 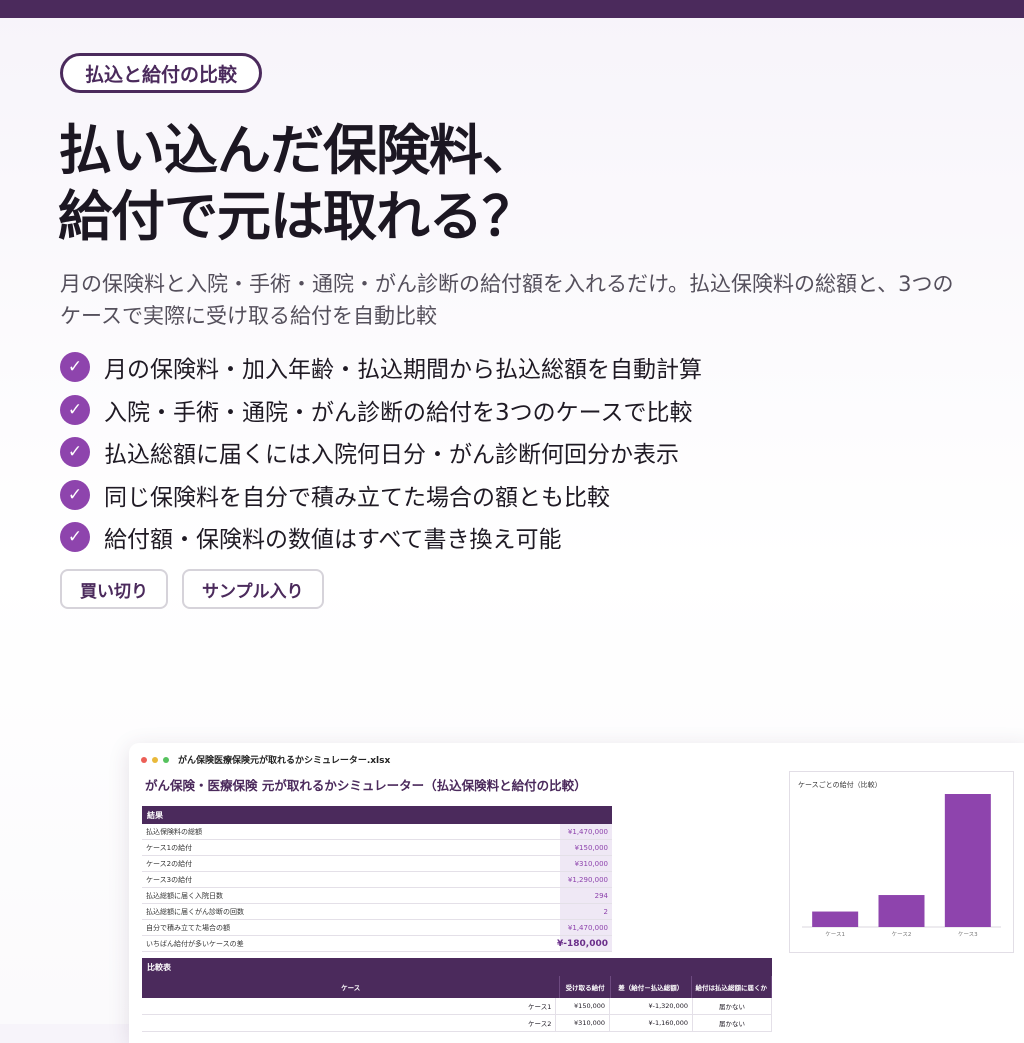 I want to click on maximize-dot-icon, so click(x=166, y=759).